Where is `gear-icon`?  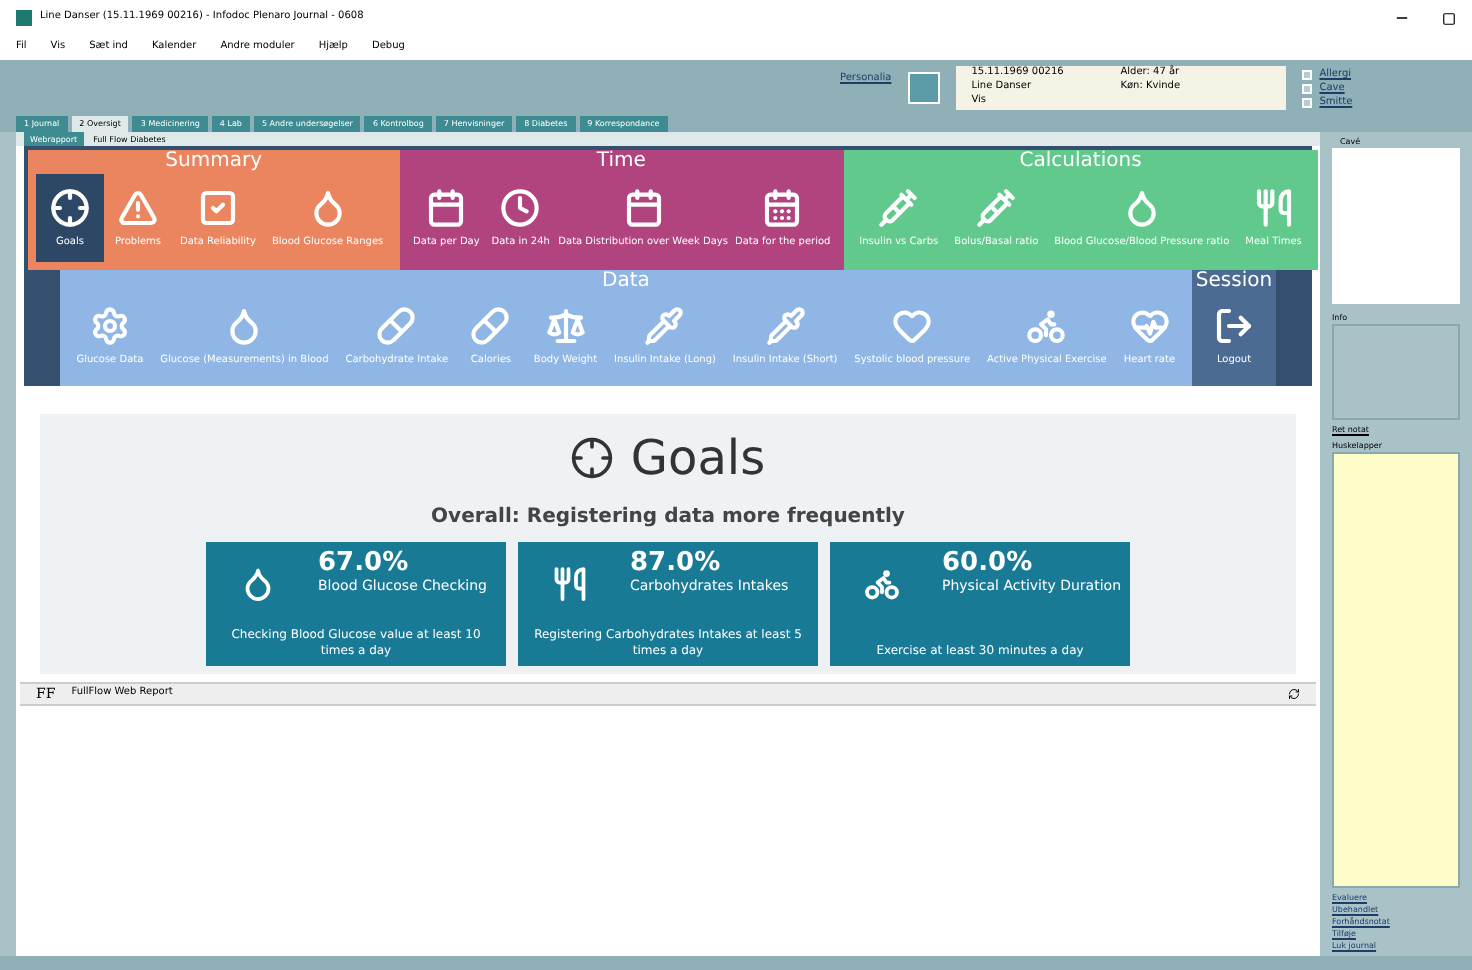
gear-icon is located at coordinates (109, 326).